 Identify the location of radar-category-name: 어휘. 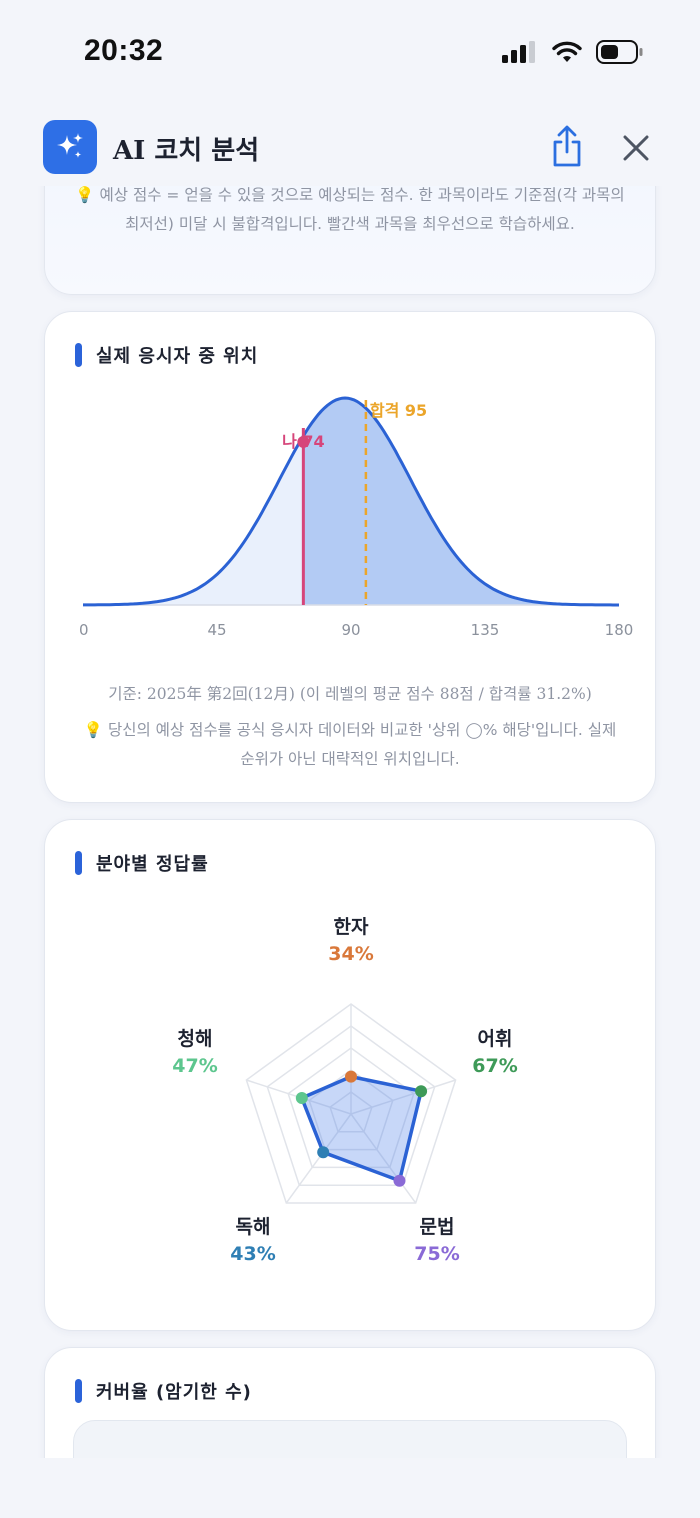
(495, 1039).